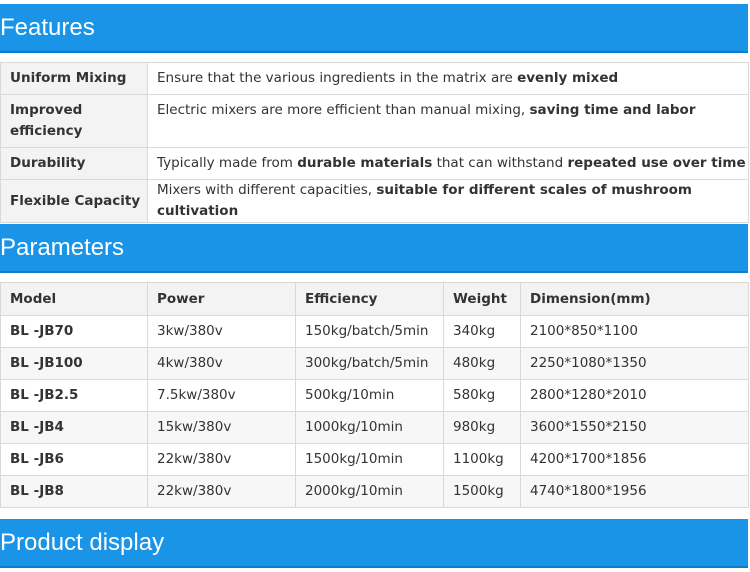 This screenshot has height=572, width=750. Describe the element at coordinates (74, 395) in the screenshot. I see `model-cell: BL -JB2.5` at that location.